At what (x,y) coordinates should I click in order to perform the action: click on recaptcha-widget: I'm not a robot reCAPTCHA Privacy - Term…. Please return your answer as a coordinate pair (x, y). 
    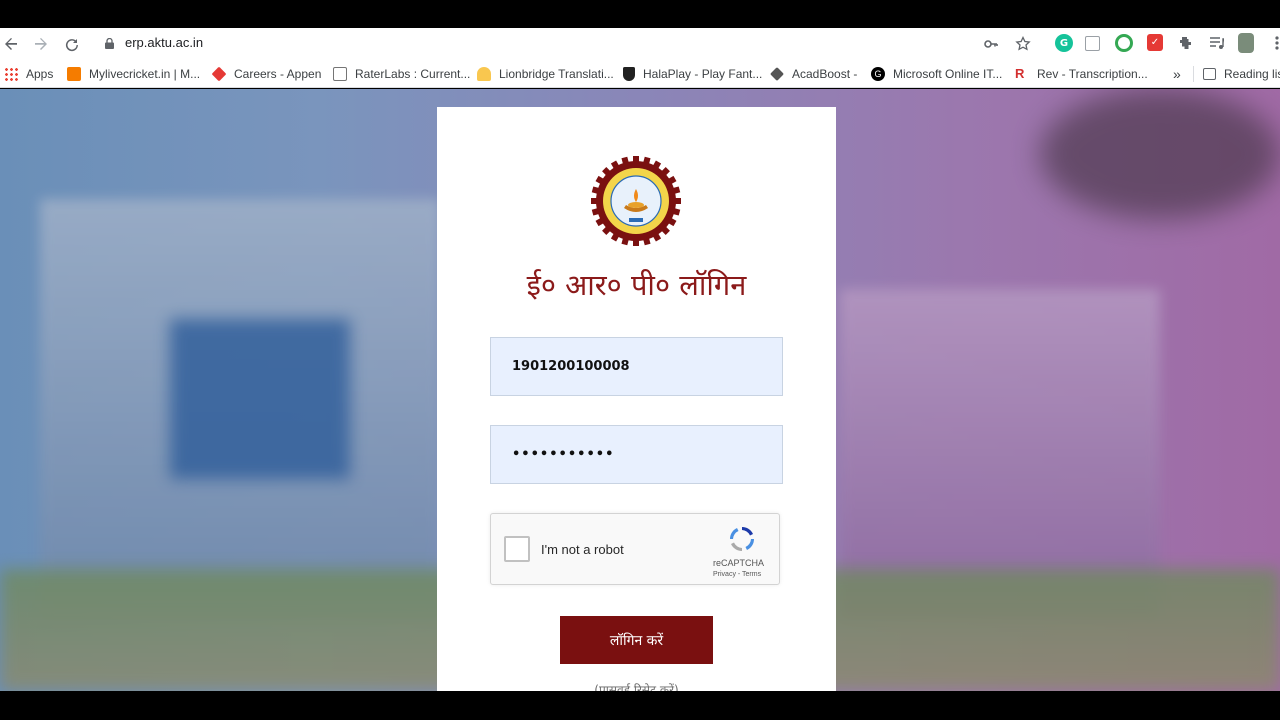
    Looking at the image, I should click on (635, 549).